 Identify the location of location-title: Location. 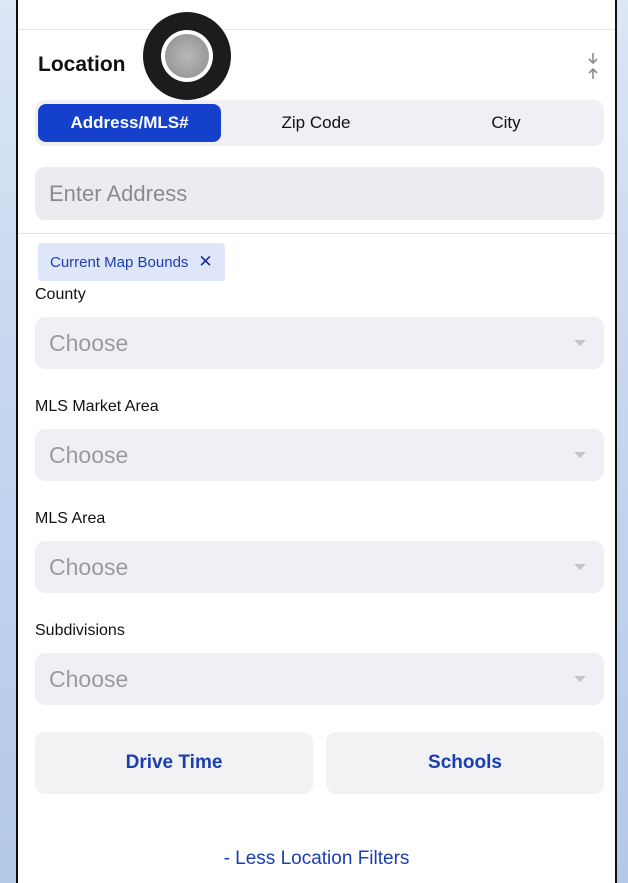
(82, 64).